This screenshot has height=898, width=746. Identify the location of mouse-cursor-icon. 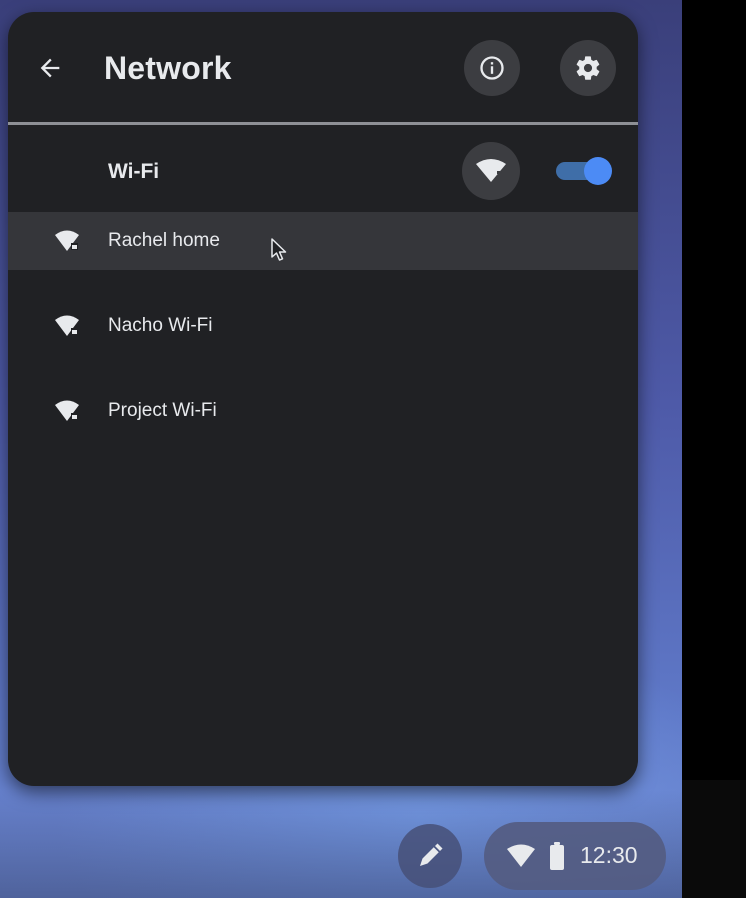
(279, 249).